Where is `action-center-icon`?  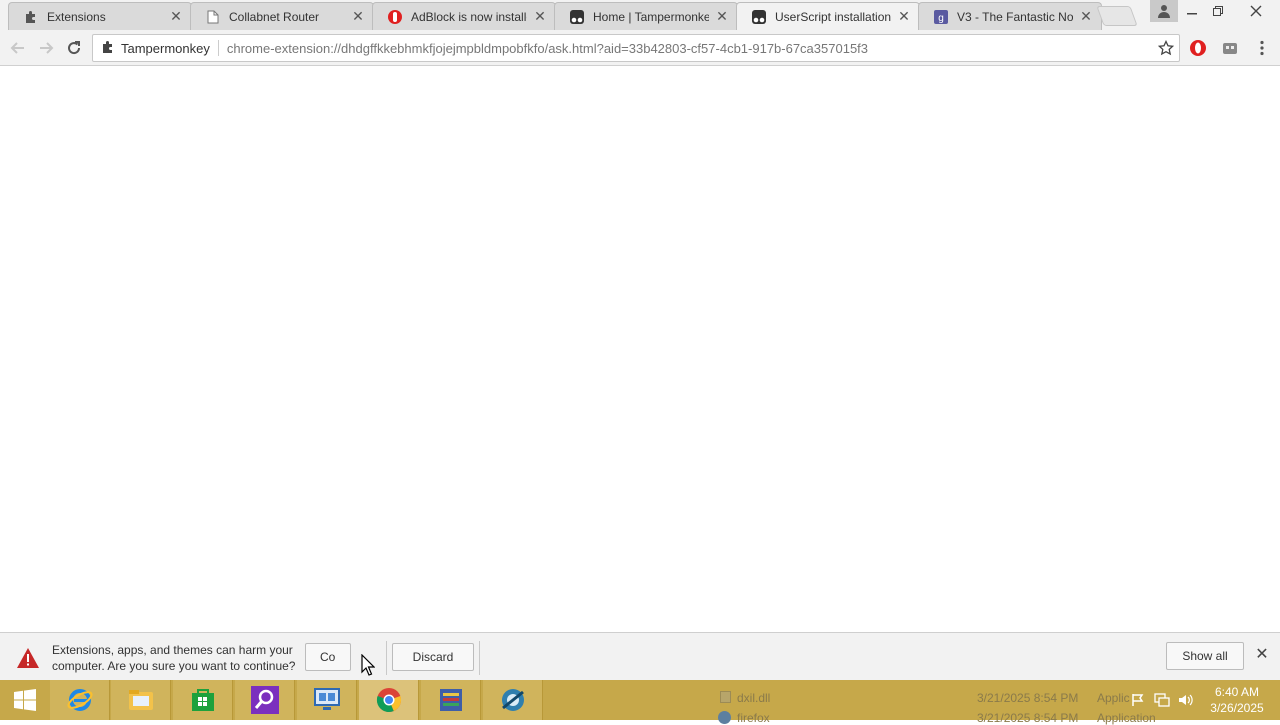
action-center-icon is located at coordinates (1138, 700).